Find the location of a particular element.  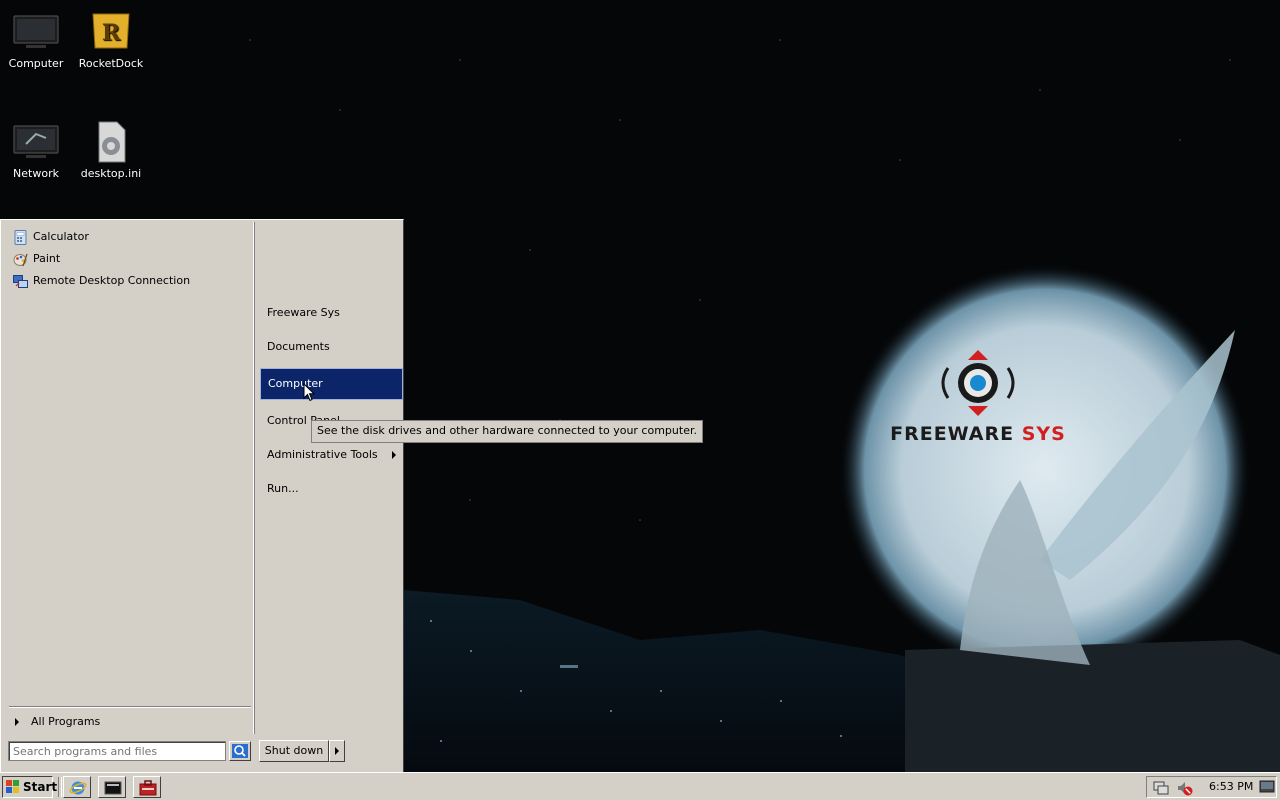

calculator-icon is located at coordinates (20, 237).